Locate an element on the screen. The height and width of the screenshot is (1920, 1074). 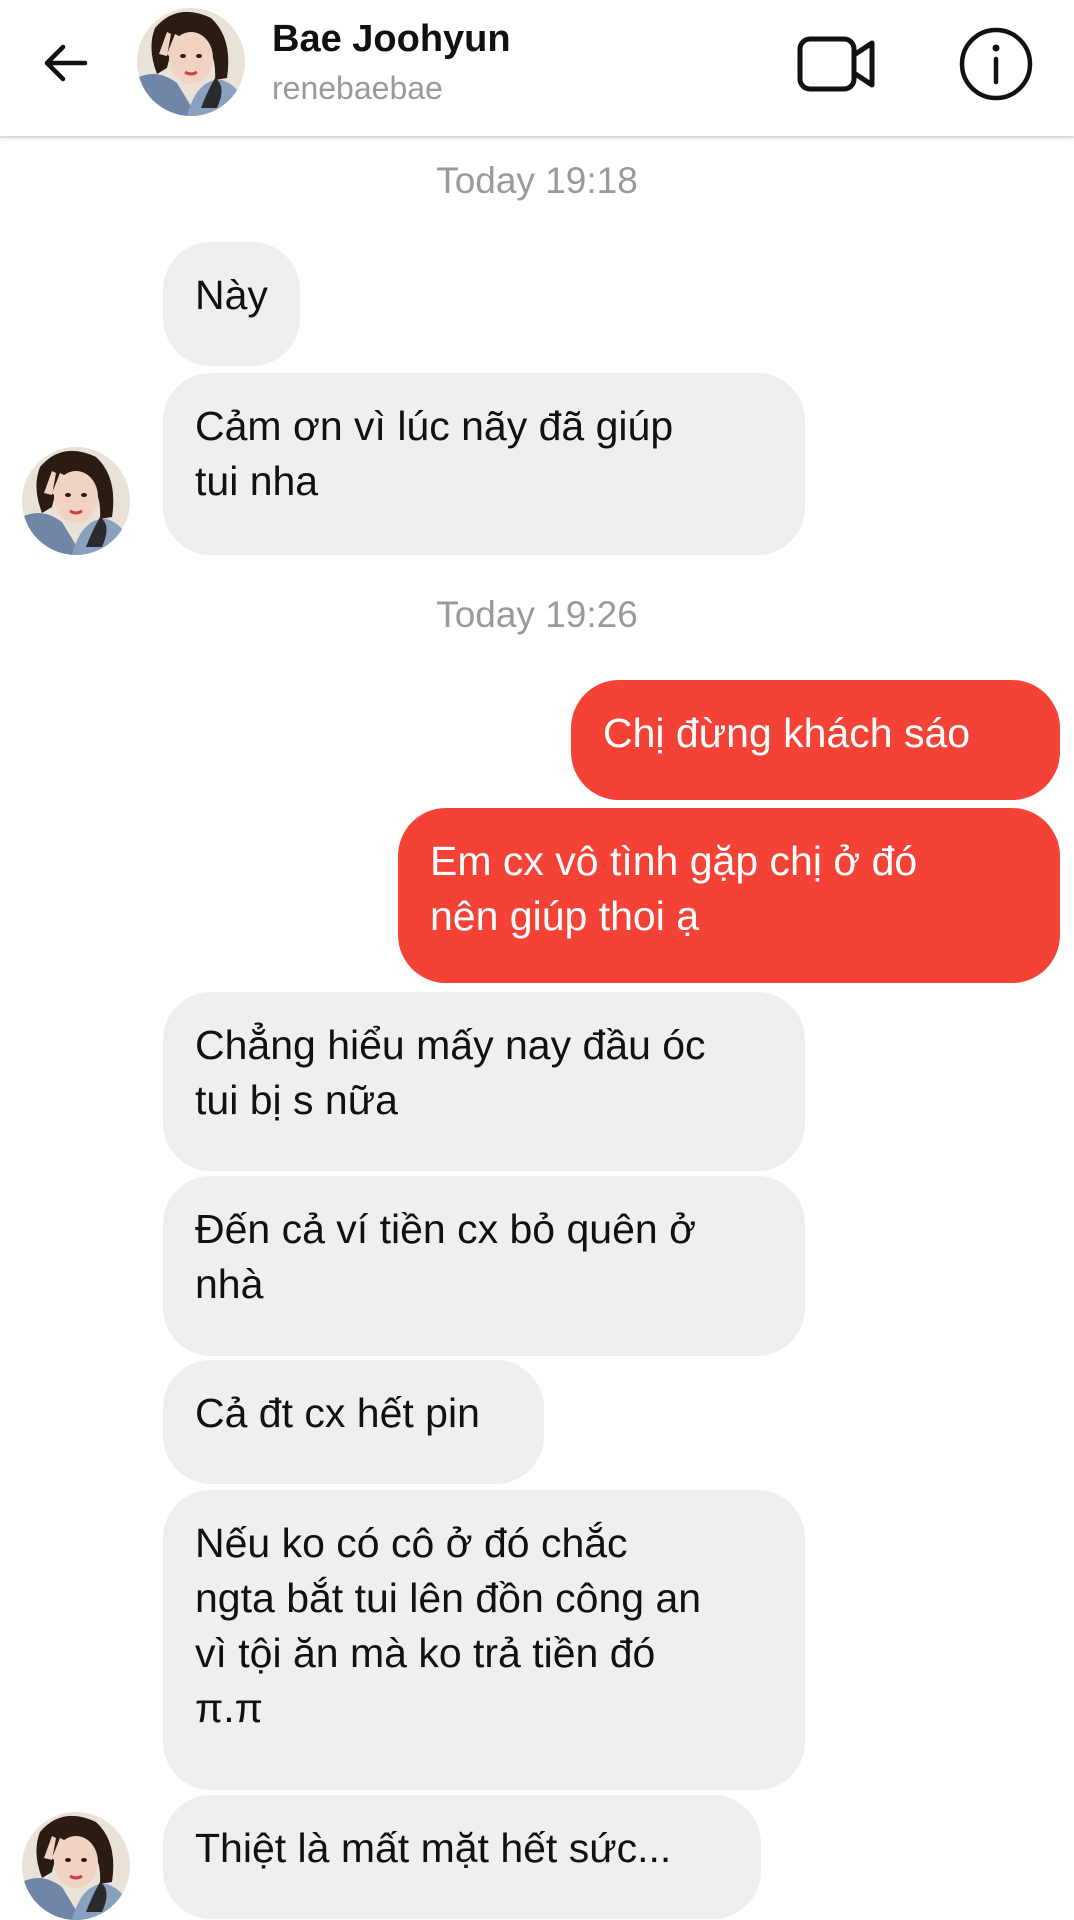
contact-username: renebaebae is located at coordinates (357, 88).